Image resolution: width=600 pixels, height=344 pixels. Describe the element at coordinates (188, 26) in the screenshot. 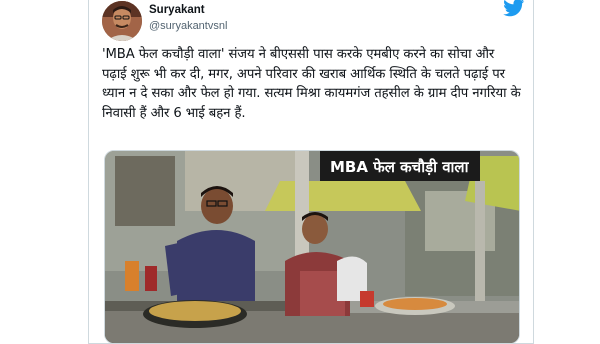

I see `user-handle: @suryakantvsnl` at that location.